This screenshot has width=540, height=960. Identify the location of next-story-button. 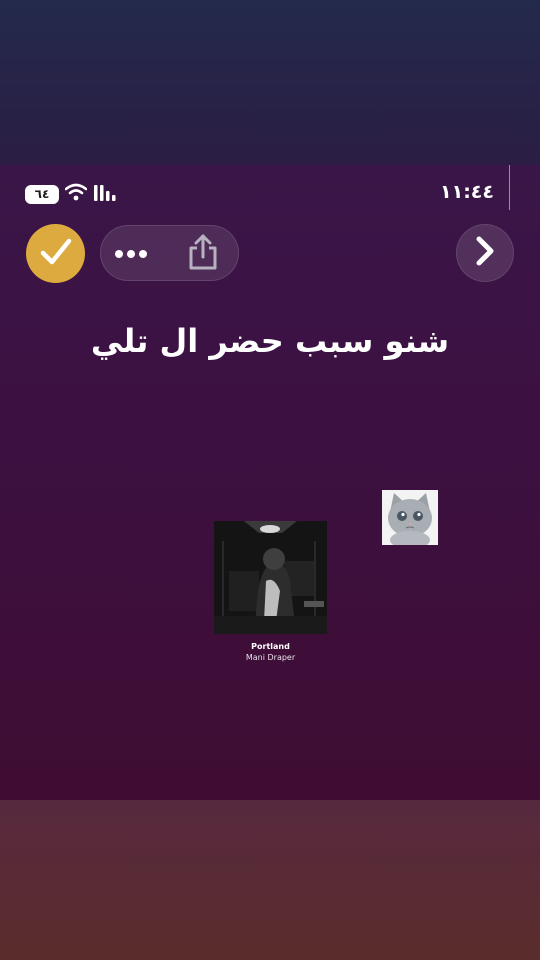
(485, 253).